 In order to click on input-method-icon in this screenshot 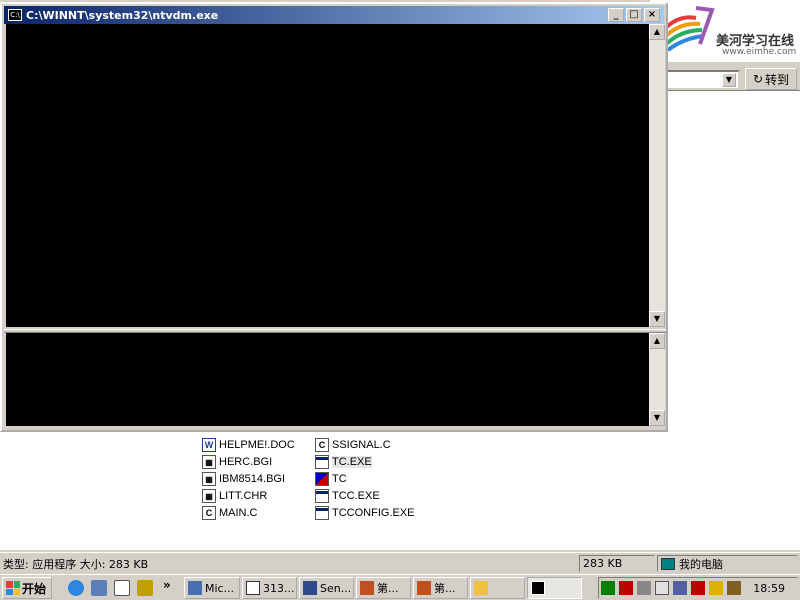, I will do `click(680, 588)`.